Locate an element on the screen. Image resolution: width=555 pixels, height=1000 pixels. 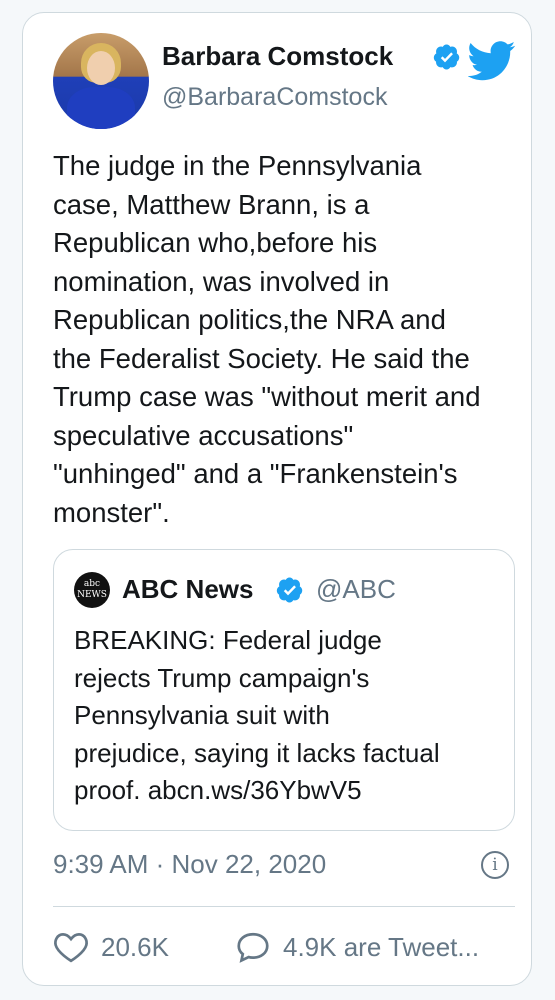
quoted-author-handle: @ABC is located at coordinates (356, 589).